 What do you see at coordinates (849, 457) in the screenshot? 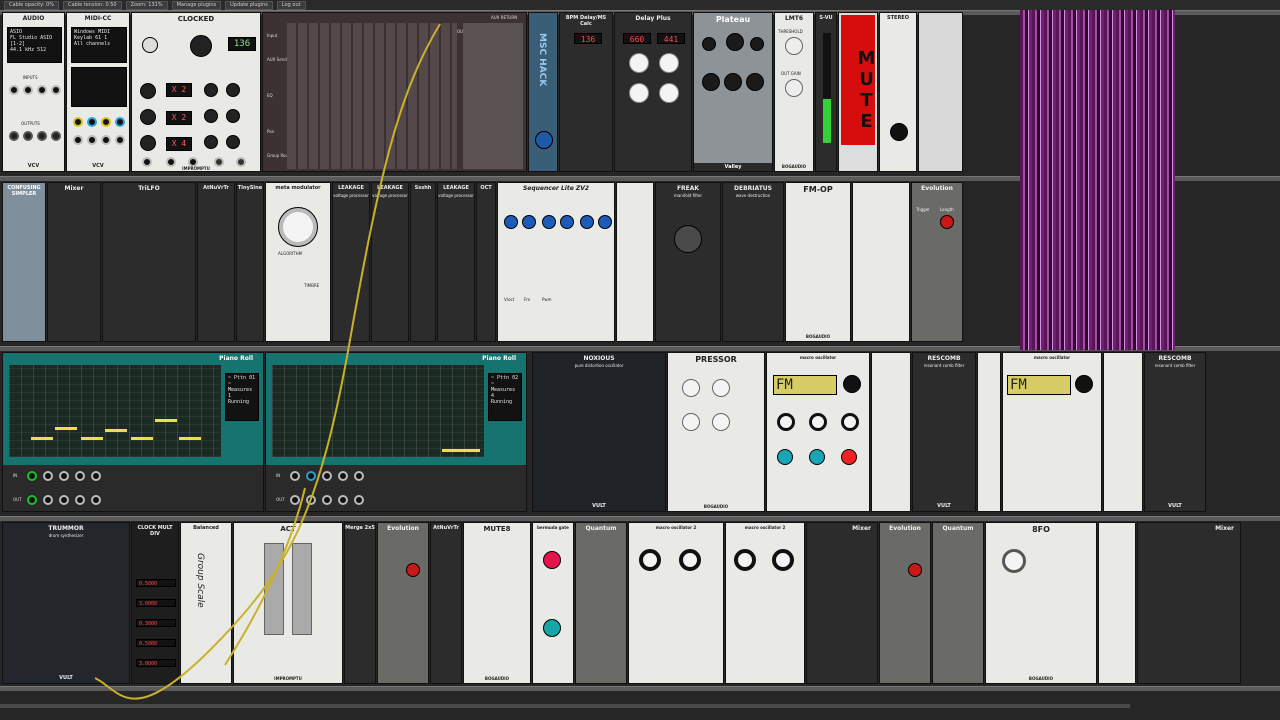
I see `color-knob` at bounding box center [849, 457].